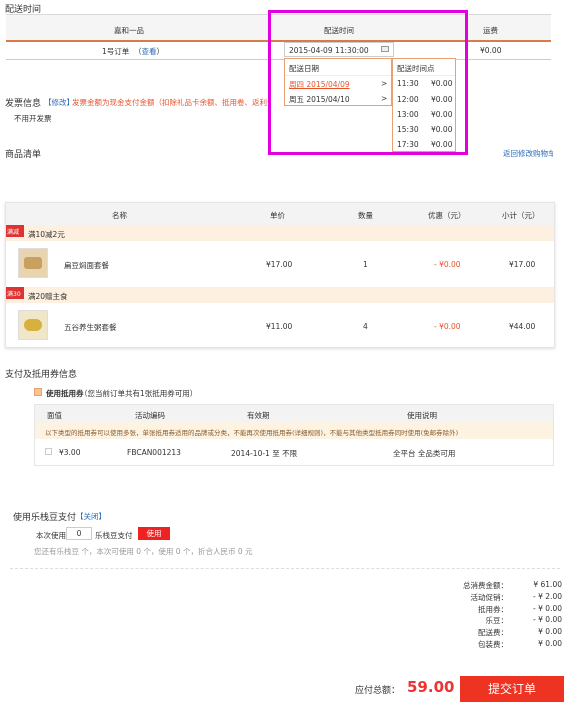  Describe the element at coordinates (154, 533) in the screenshot. I see `use-beans-button: 使用` at that location.